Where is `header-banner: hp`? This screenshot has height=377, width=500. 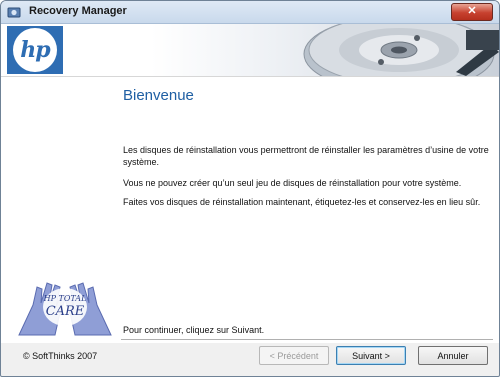 header-banner: hp is located at coordinates (250, 50).